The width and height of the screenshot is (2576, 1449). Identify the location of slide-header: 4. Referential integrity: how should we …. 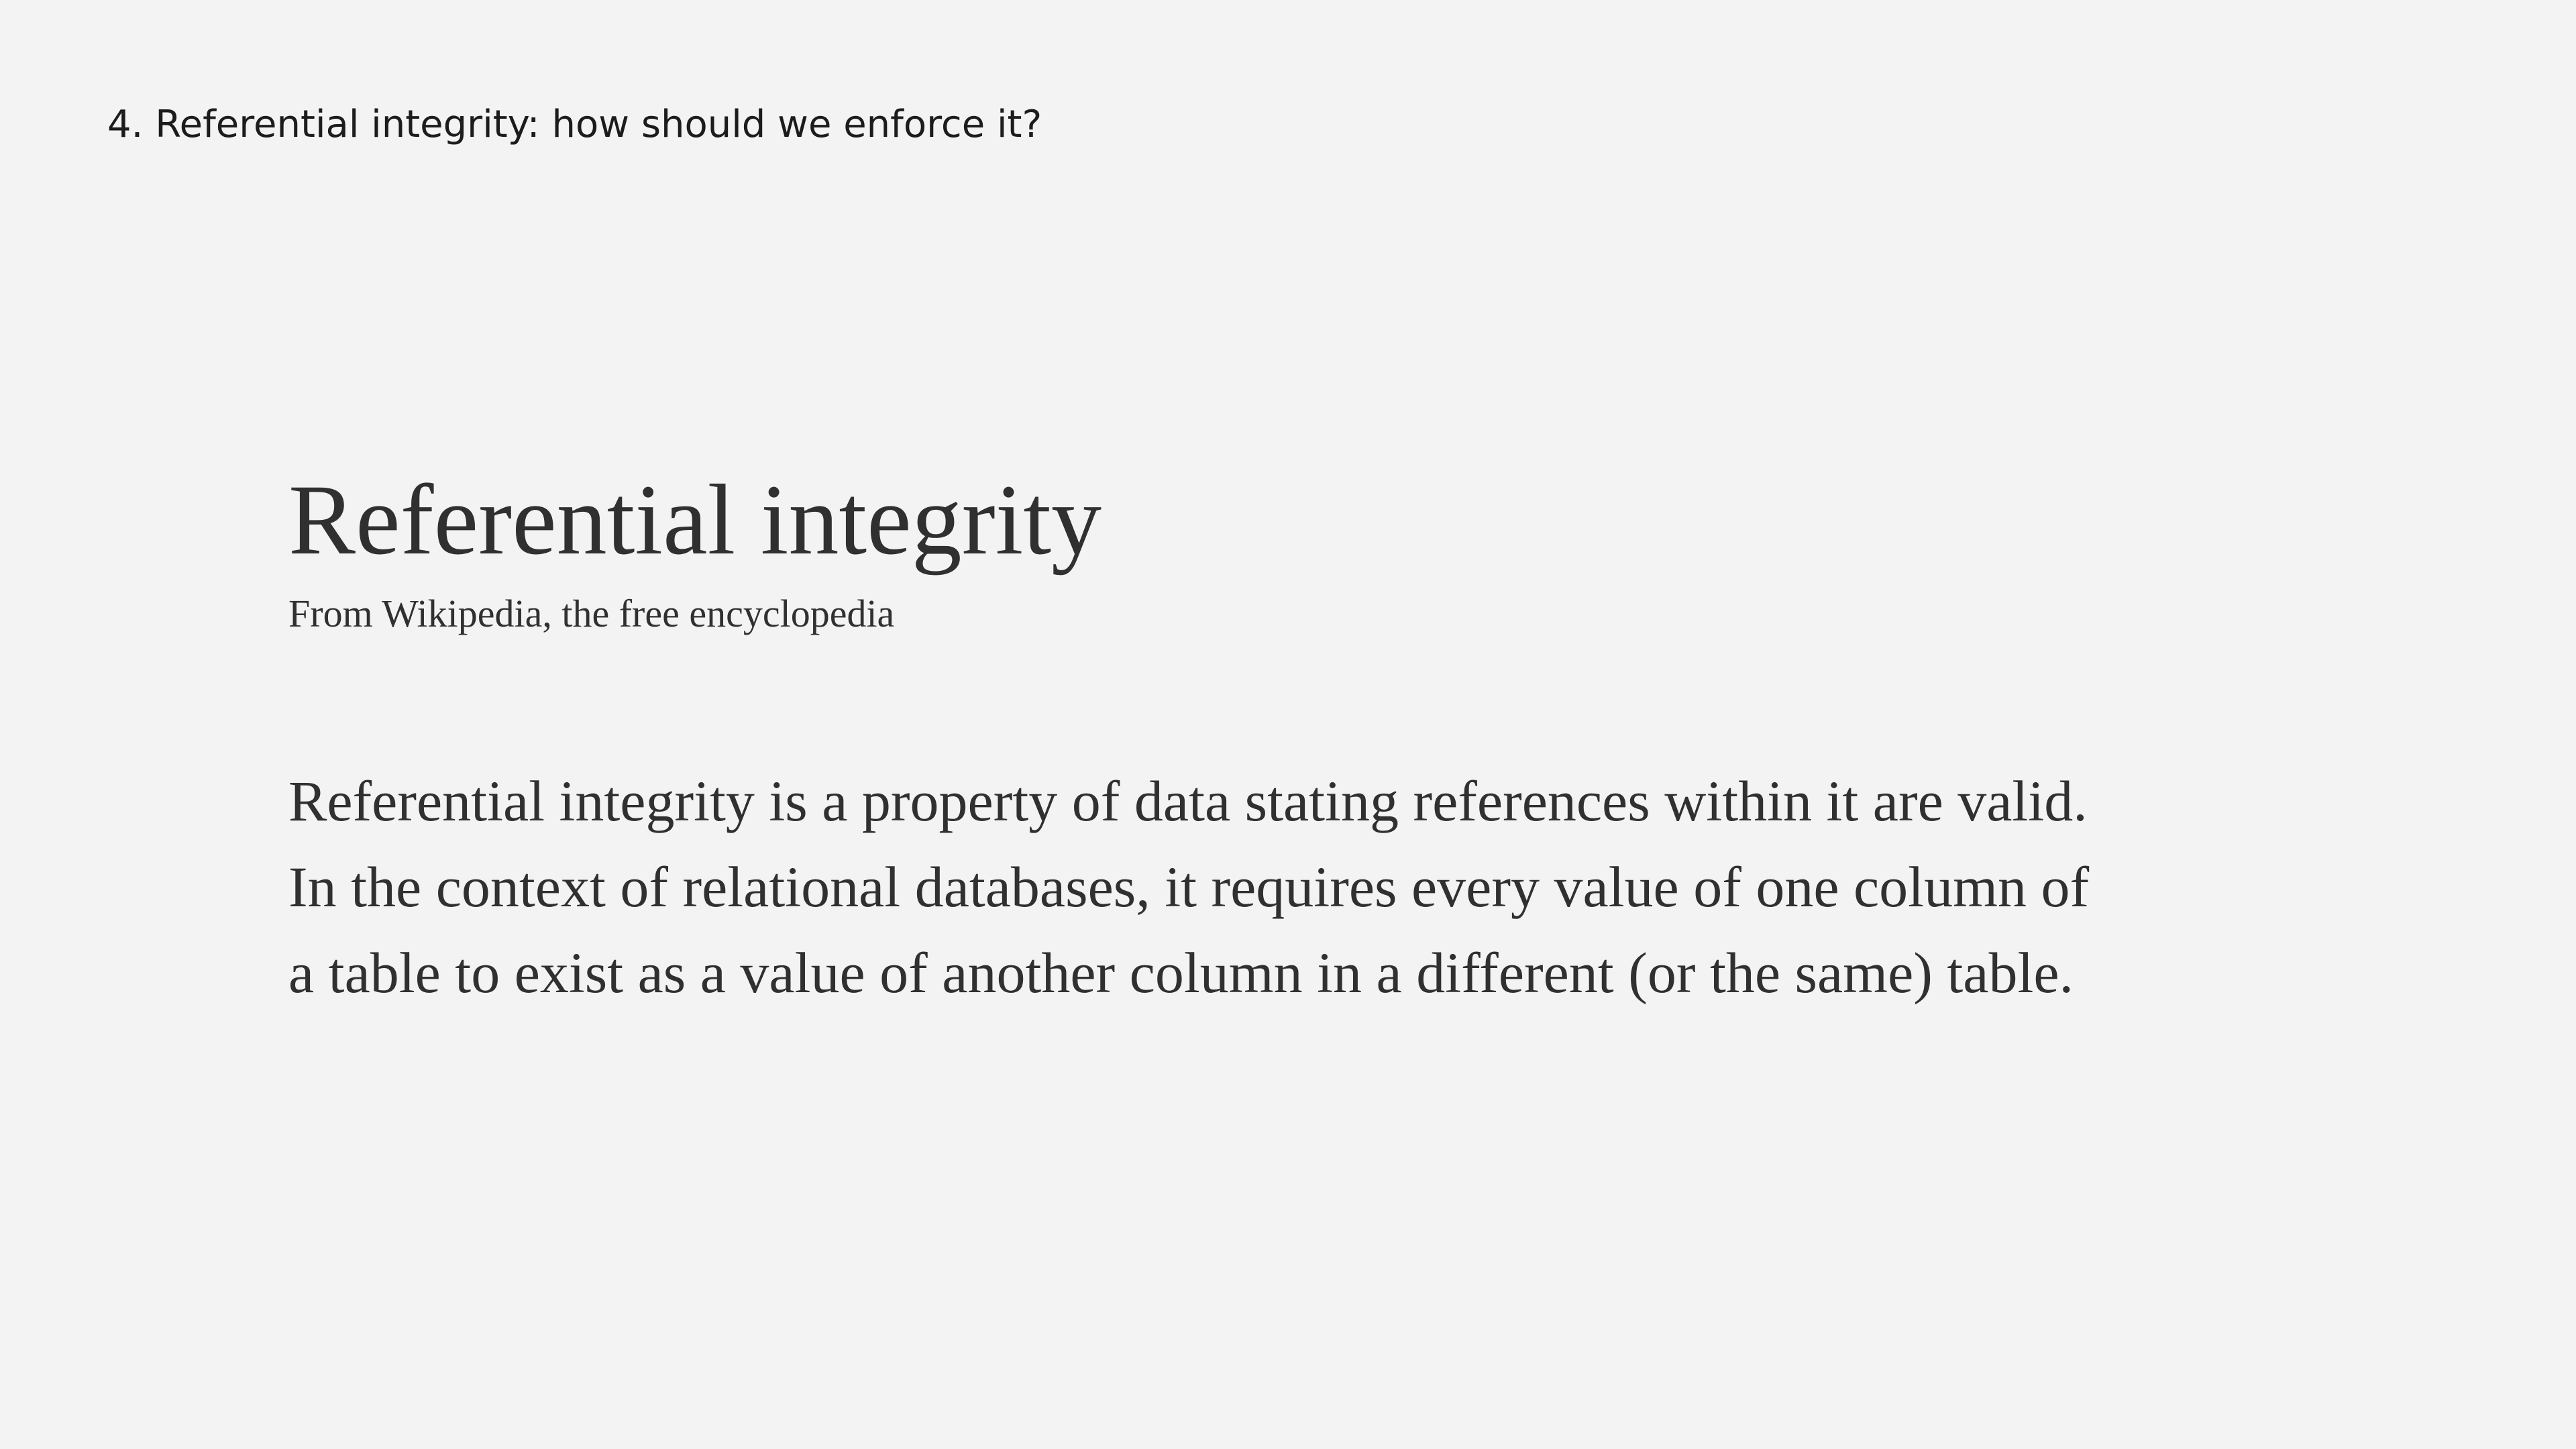
(574, 124).